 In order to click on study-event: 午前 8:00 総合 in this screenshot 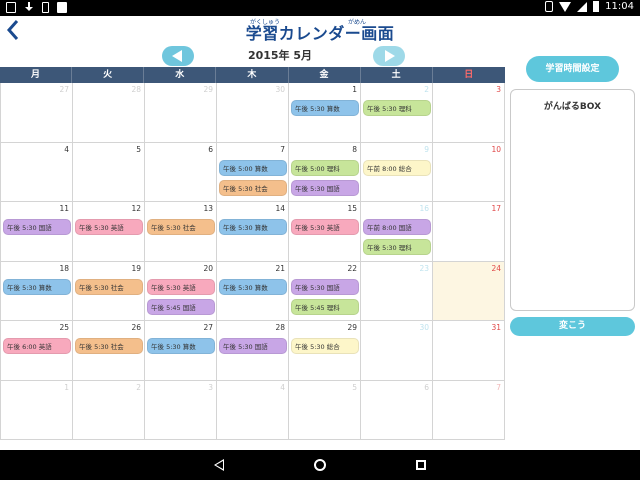, I will do `click(397, 167)`.